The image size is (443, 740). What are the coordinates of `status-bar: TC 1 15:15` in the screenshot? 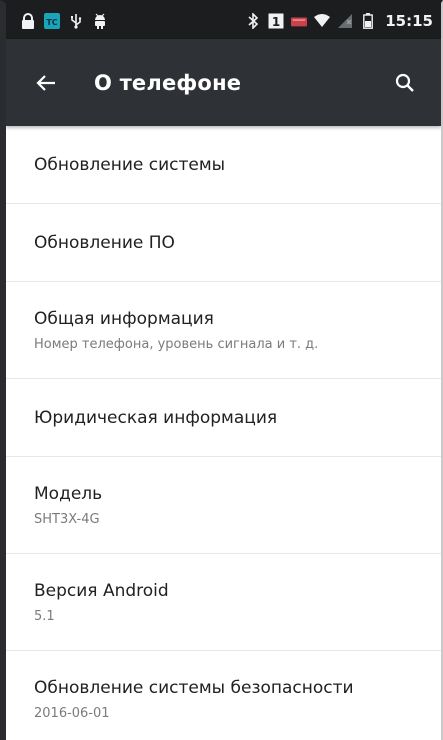 It's located at (223, 21).